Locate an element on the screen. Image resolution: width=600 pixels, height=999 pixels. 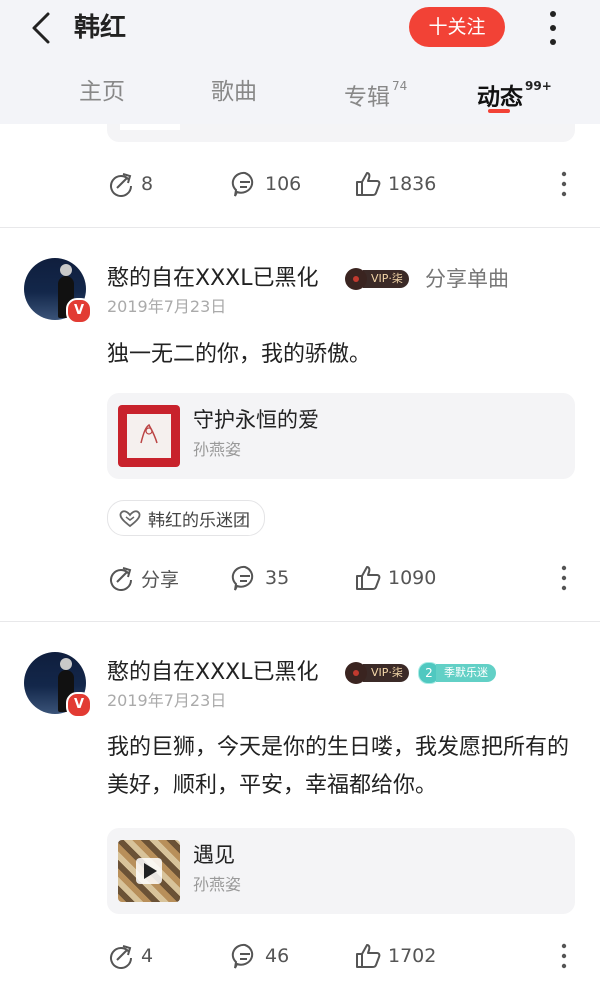
like-button: 1090 is located at coordinates (395, 578).